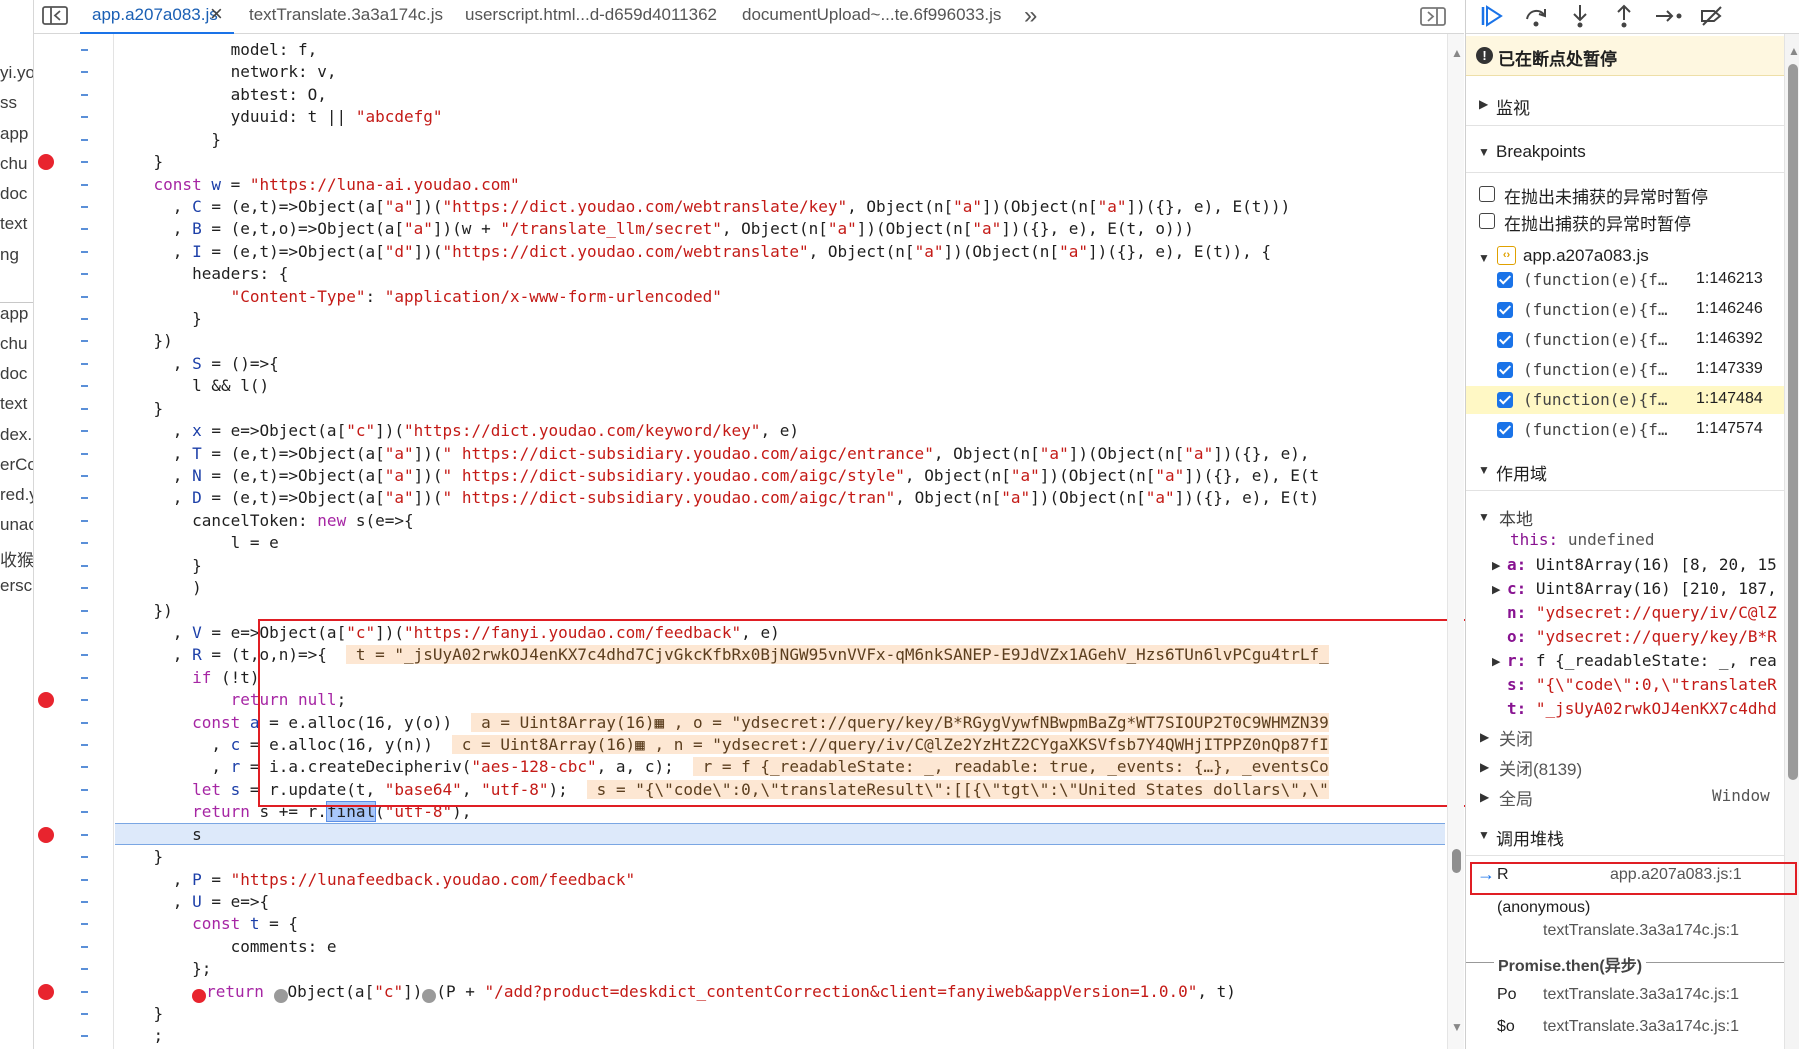 Image resolution: width=1799 pixels, height=1049 pixels. What do you see at coordinates (1668, 17) in the screenshot?
I see `step-icon` at bounding box center [1668, 17].